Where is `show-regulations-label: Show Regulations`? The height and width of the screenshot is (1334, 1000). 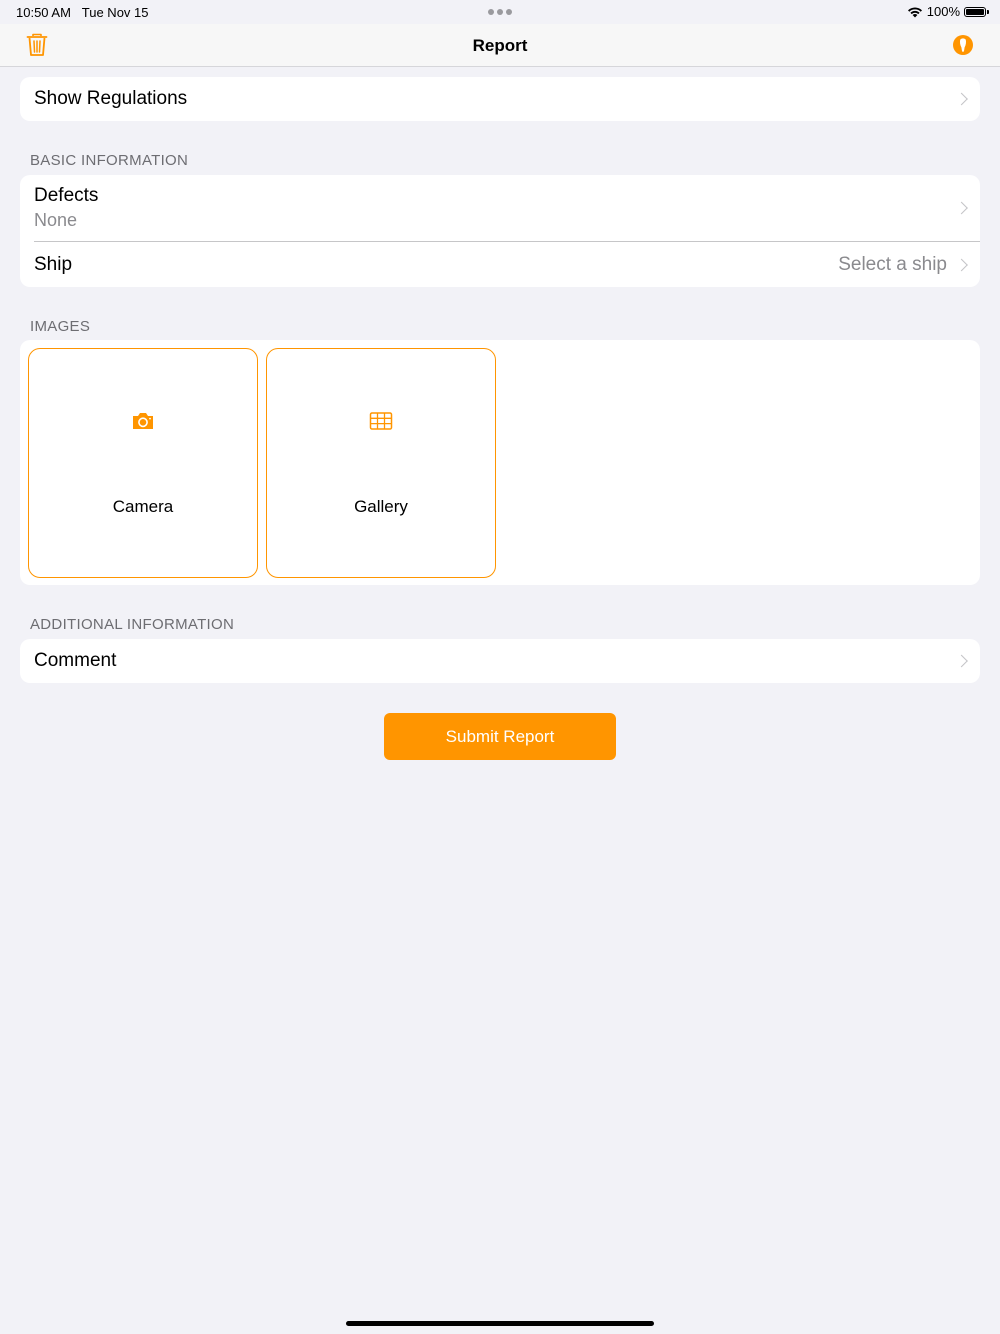 show-regulations-label: Show Regulations is located at coordinates (111, 98).